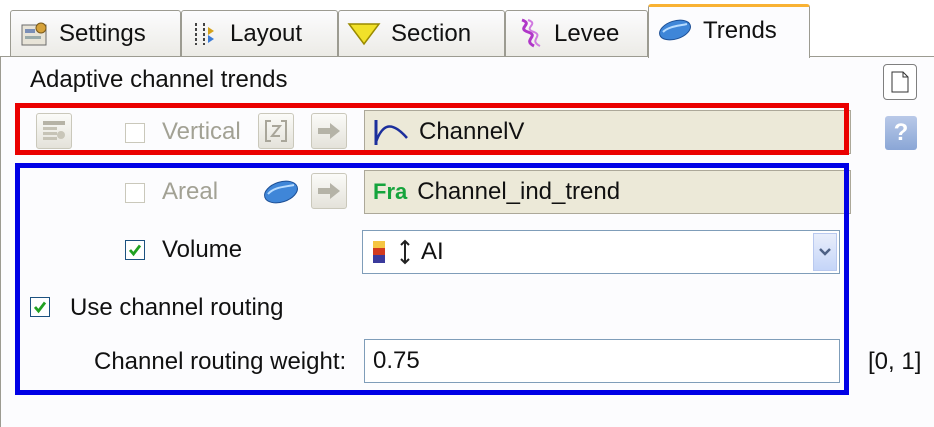  I want to click on vertical-label: Vertical, so click(201, 131).